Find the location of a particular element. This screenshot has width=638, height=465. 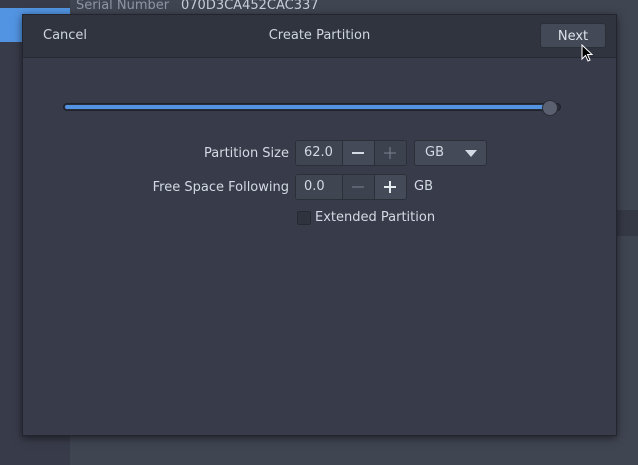

mouse-pointer-icon is located at coordinates (587, 53).